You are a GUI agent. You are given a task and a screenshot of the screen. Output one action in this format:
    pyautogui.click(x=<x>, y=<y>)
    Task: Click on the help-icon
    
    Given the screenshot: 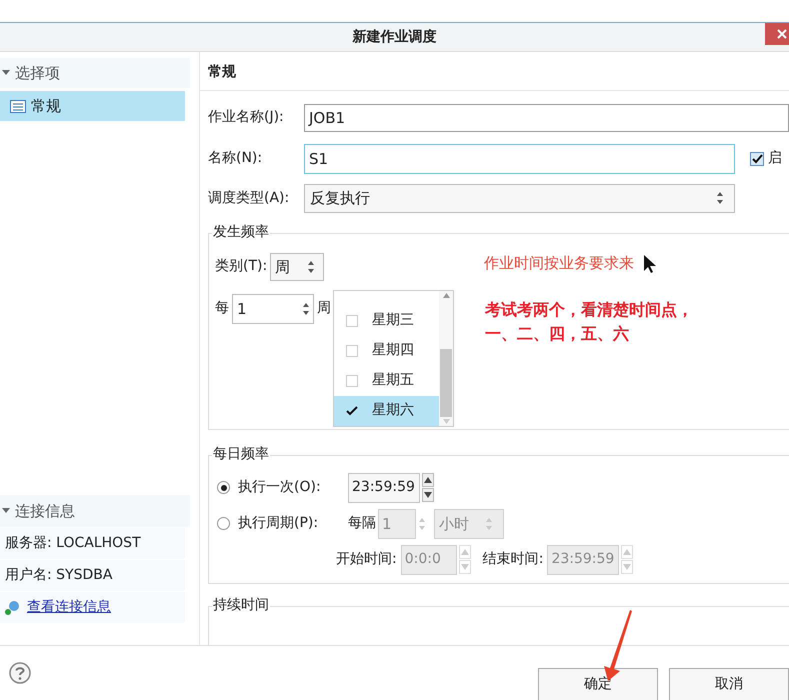 What is the action you would take?
    pyautogui.click(x=20, y=673)
    